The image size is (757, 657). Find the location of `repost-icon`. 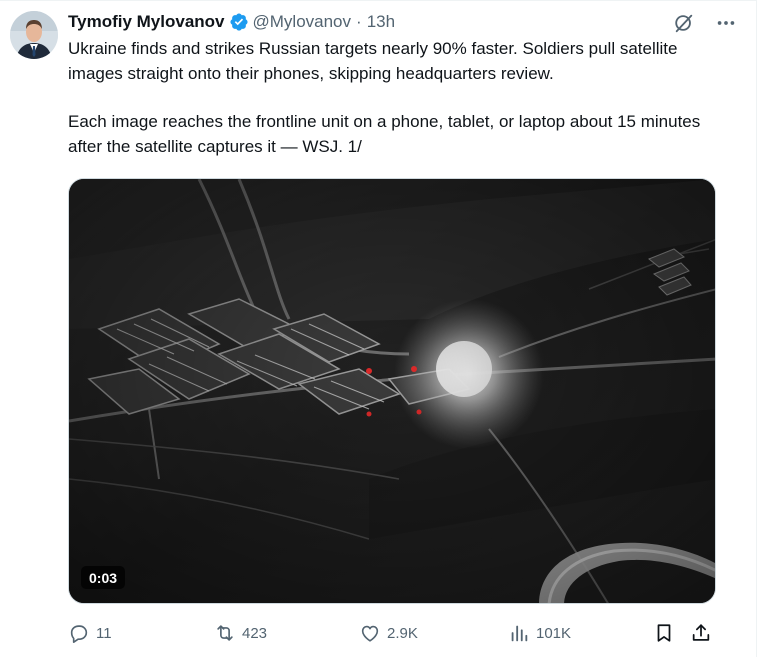

repost-icon is located at coordinates (225, 633).